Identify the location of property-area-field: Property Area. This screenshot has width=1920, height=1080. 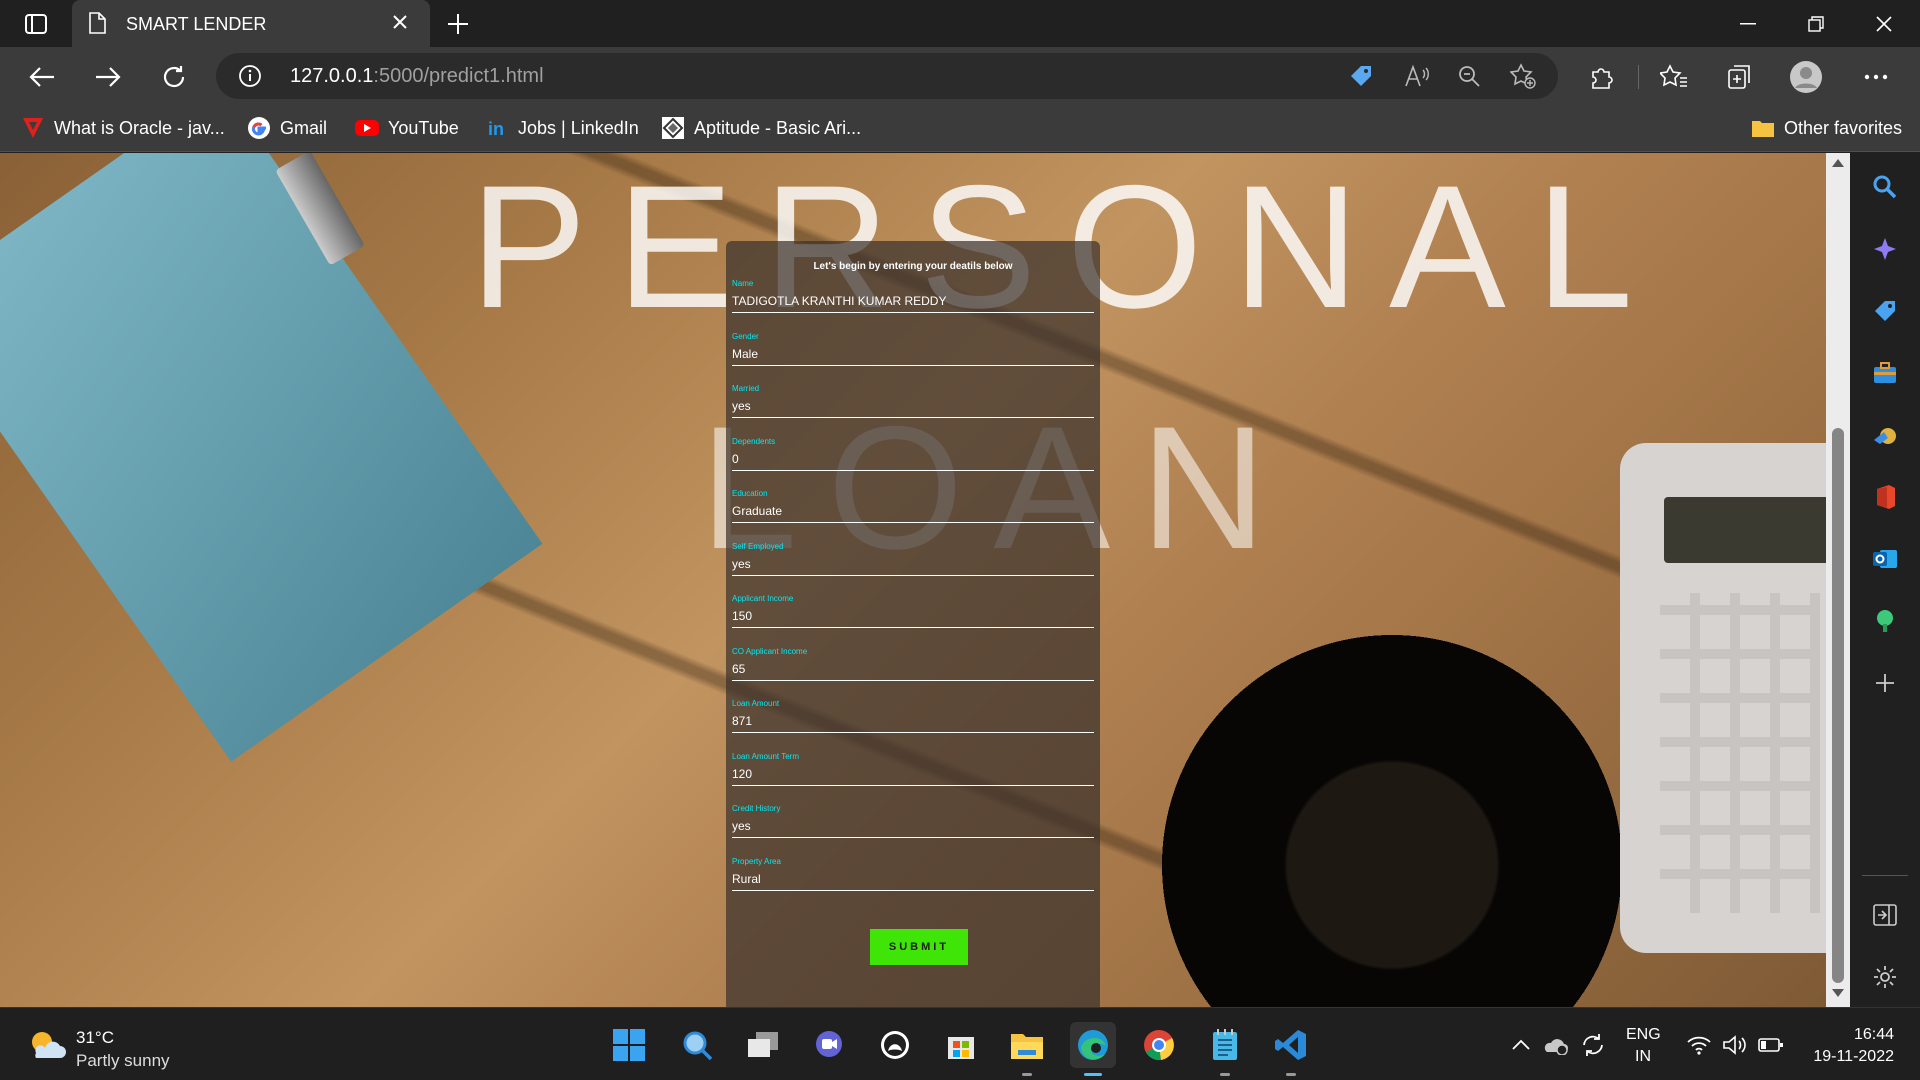
(913, 874).